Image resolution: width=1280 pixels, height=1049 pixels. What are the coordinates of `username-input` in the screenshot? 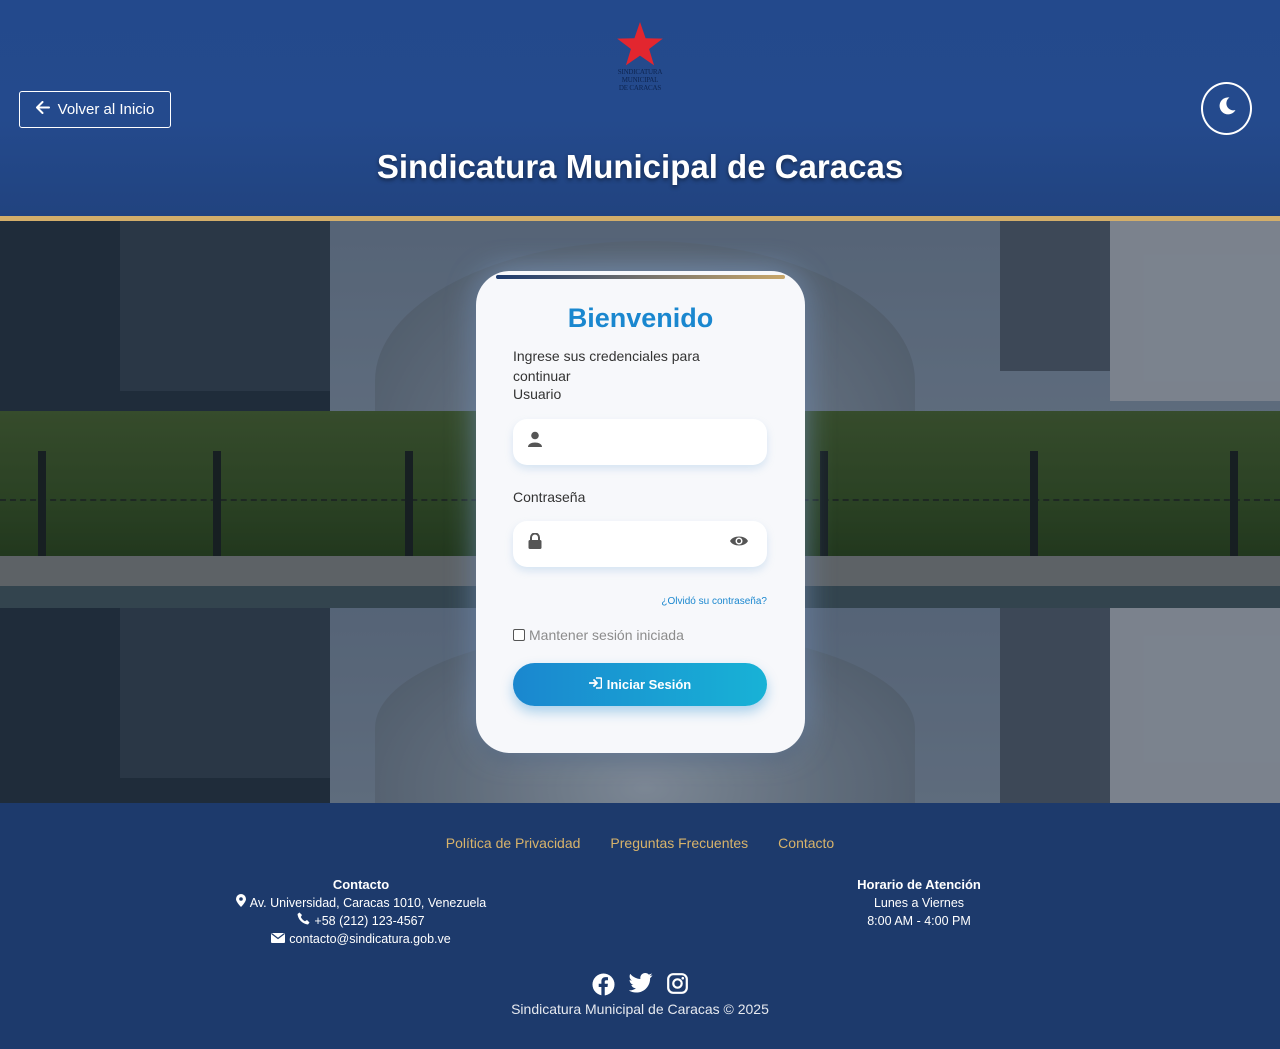 It's located at (640, 442).